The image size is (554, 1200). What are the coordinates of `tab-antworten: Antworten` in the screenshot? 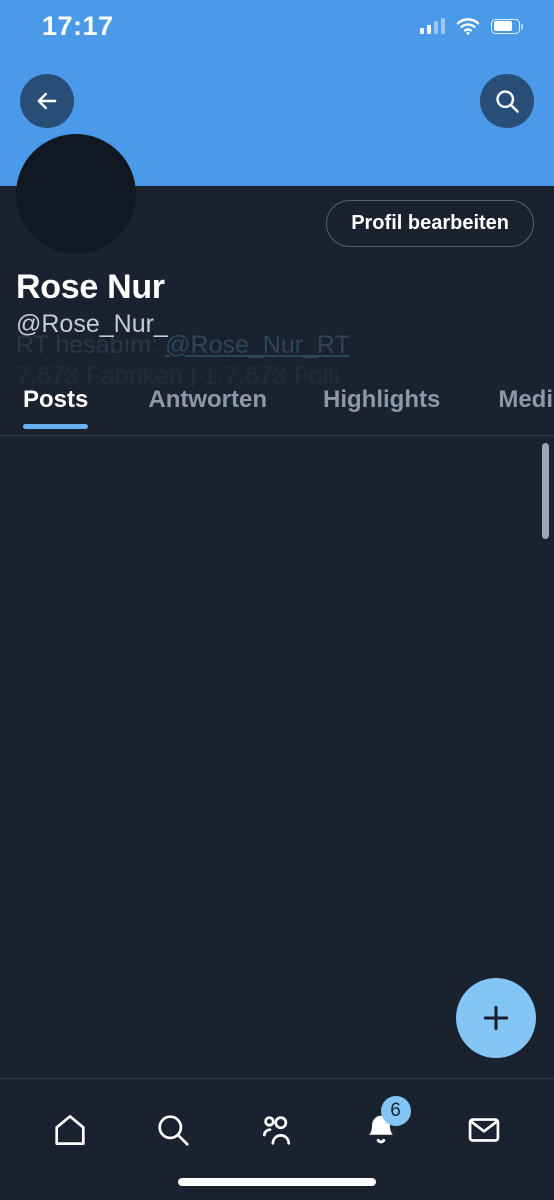 It's located at (207, 407).